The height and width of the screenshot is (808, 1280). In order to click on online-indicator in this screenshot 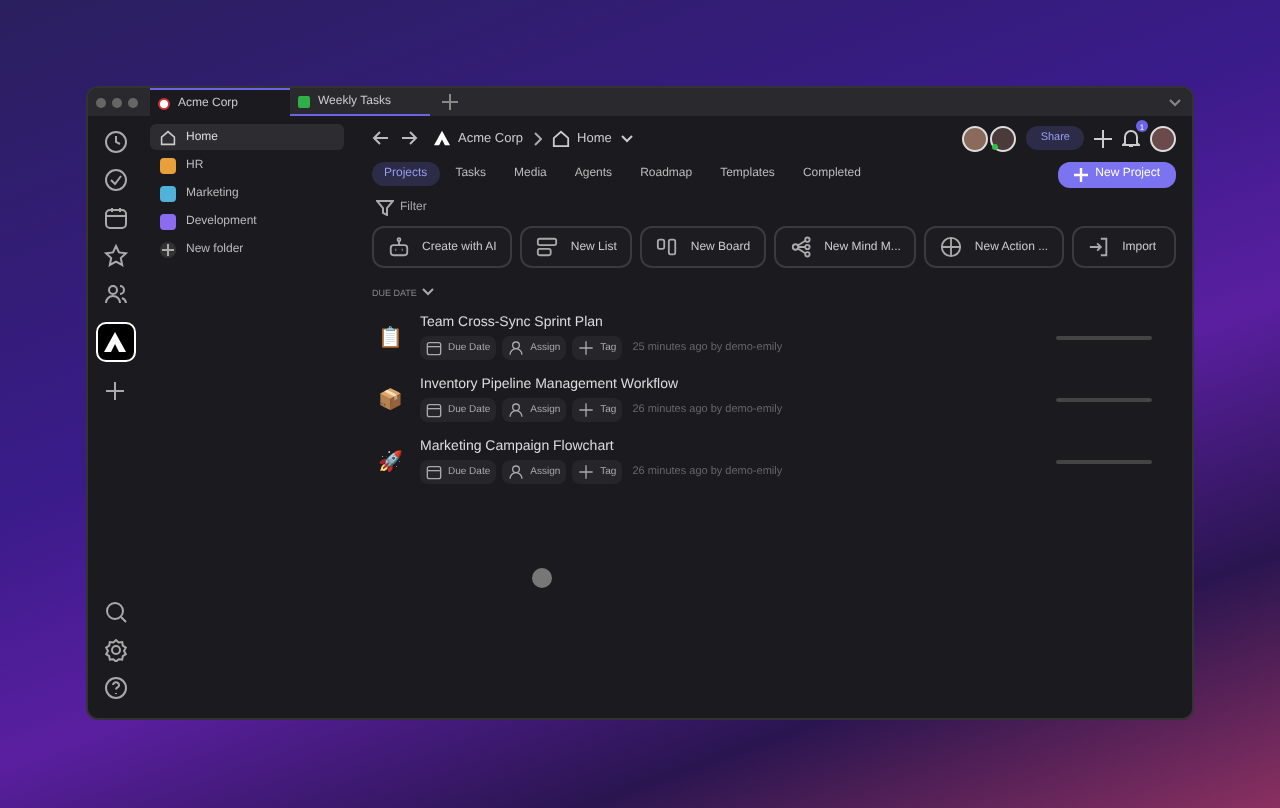, I will do `click(995, 146)`.